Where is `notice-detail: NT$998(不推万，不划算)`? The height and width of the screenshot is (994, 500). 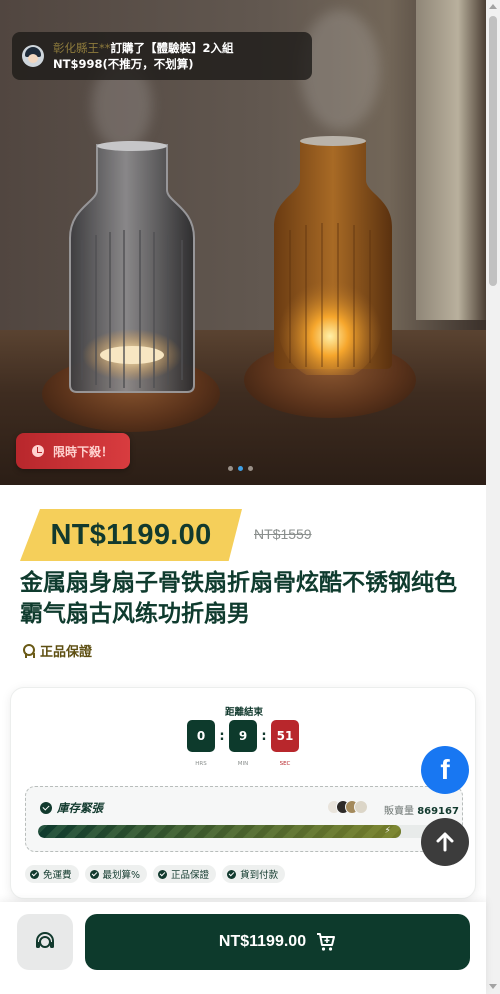
notice-detail: NT$998(不推万，不划算) is located at coordinates (123, 64).